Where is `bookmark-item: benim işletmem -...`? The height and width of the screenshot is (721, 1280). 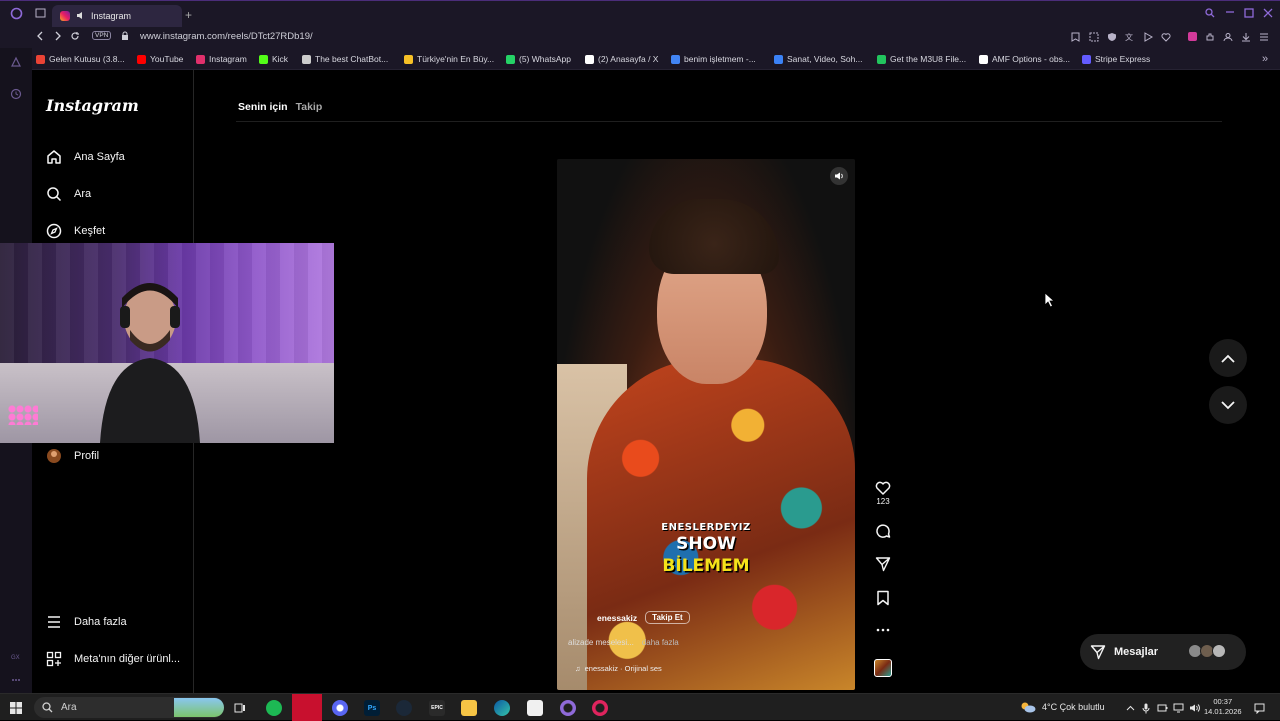 bookmark-item: benim işletmem -... is located at coordinates (713, 59).